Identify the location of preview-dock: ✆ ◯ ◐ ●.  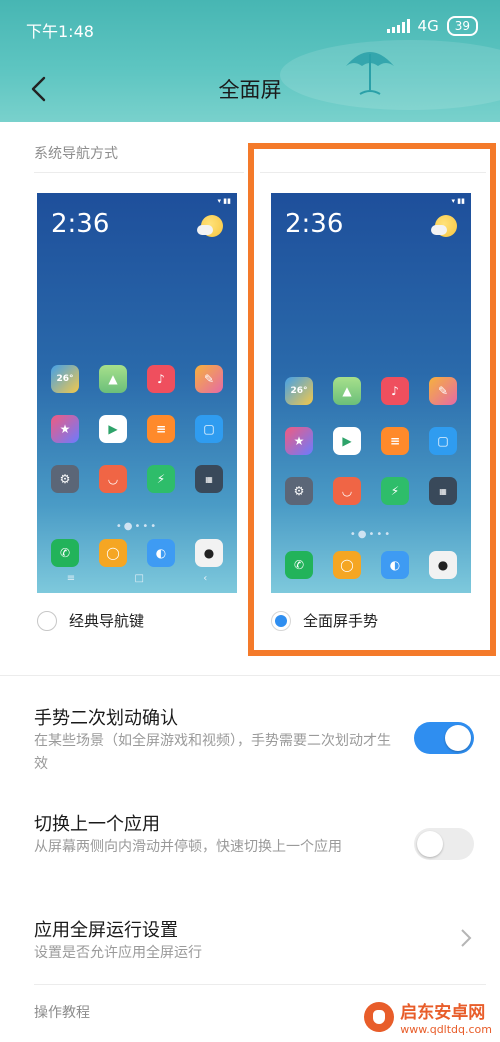
(137, 553).